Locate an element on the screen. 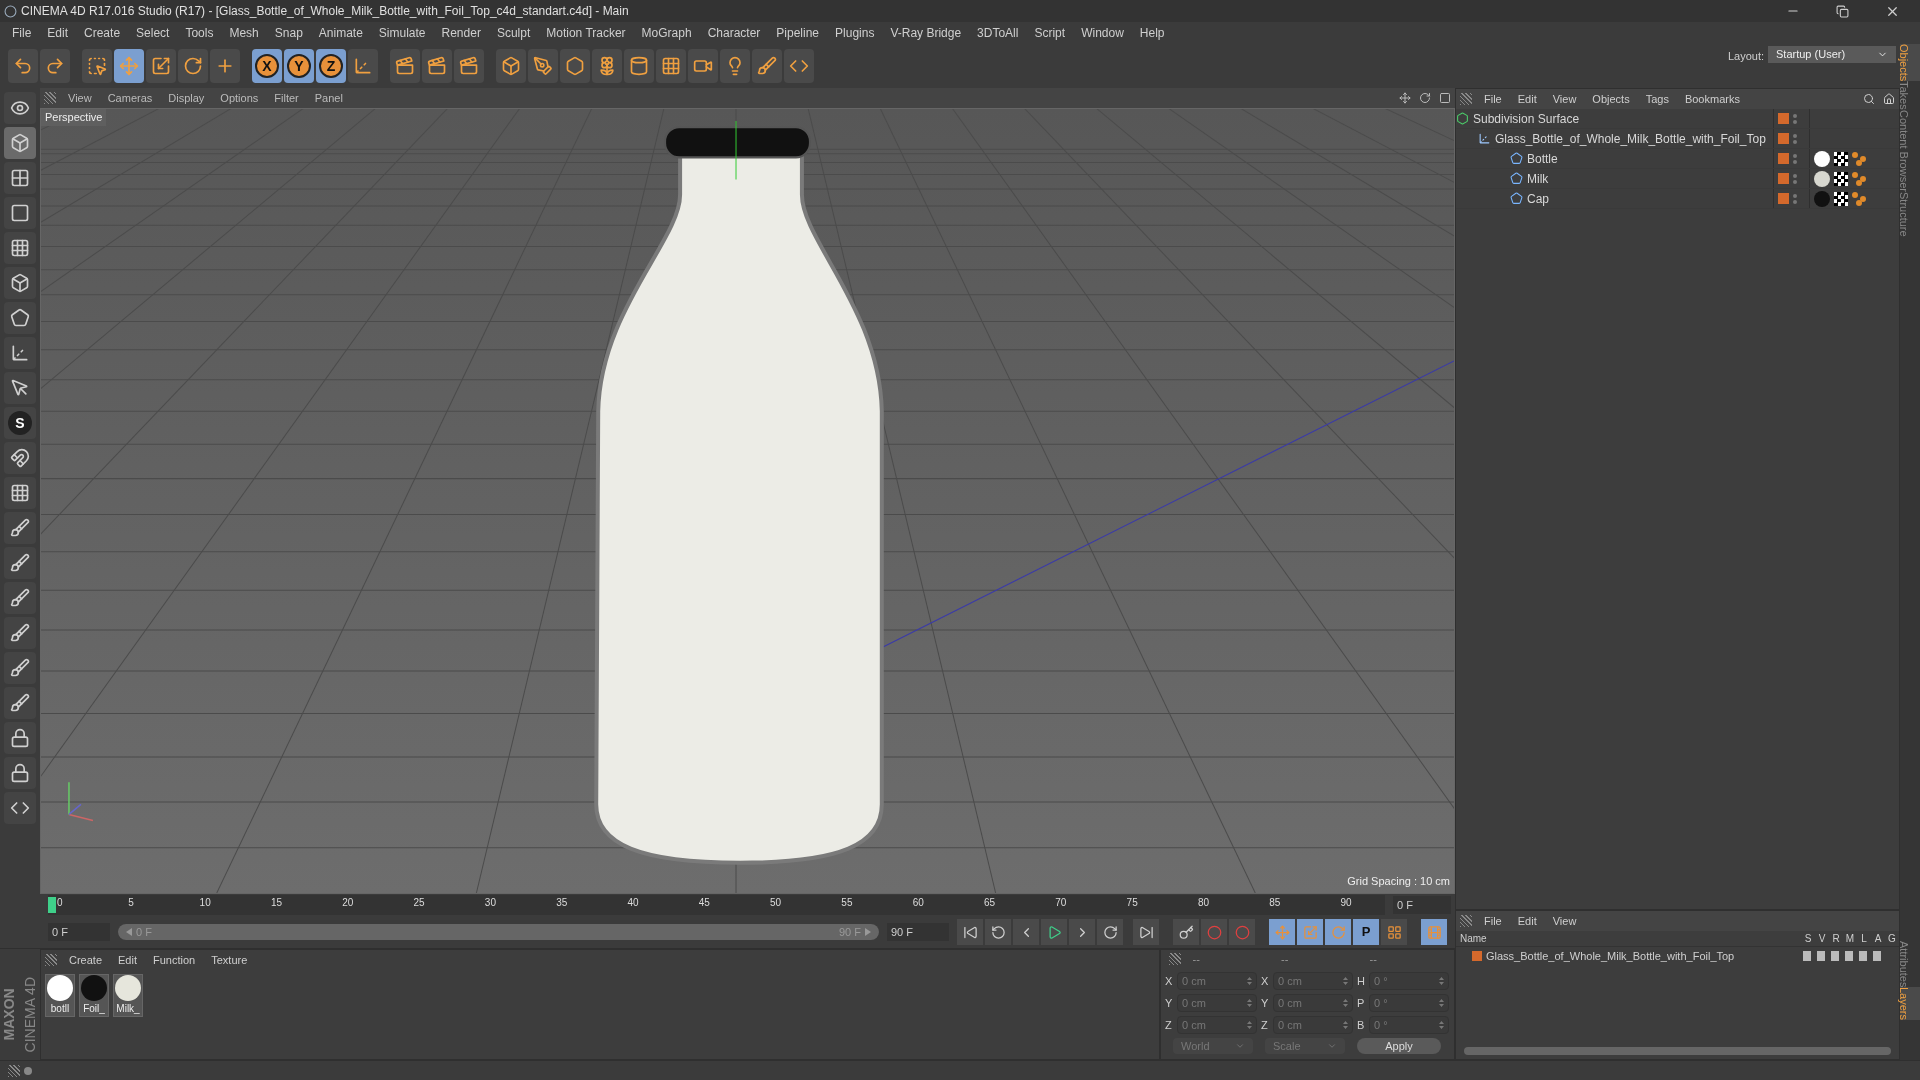 This screenshot has width=1920, height=1080. menu-item: Window is located at coordinates (1102, 33).